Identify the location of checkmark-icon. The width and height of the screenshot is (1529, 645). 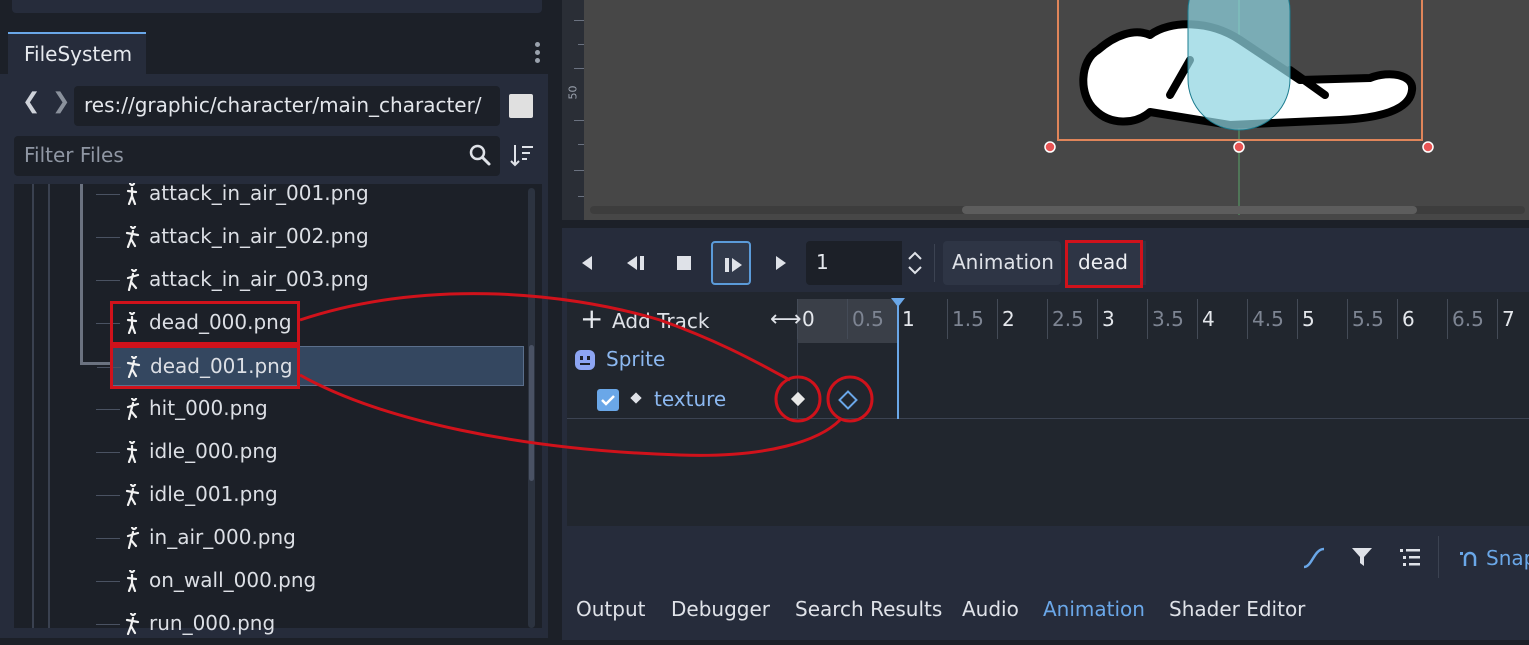
(608, 400).